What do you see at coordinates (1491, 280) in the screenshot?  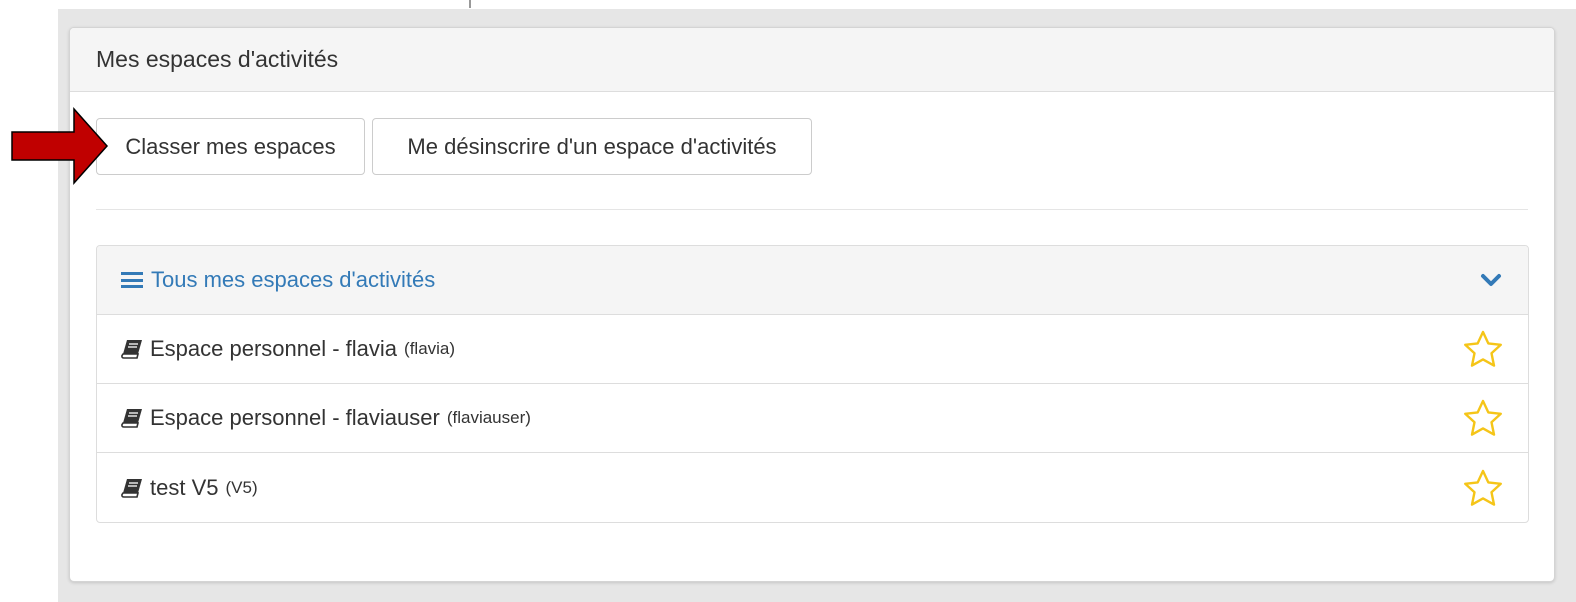 I see `chevron-down-icon` at bounding box center [1491, 280].